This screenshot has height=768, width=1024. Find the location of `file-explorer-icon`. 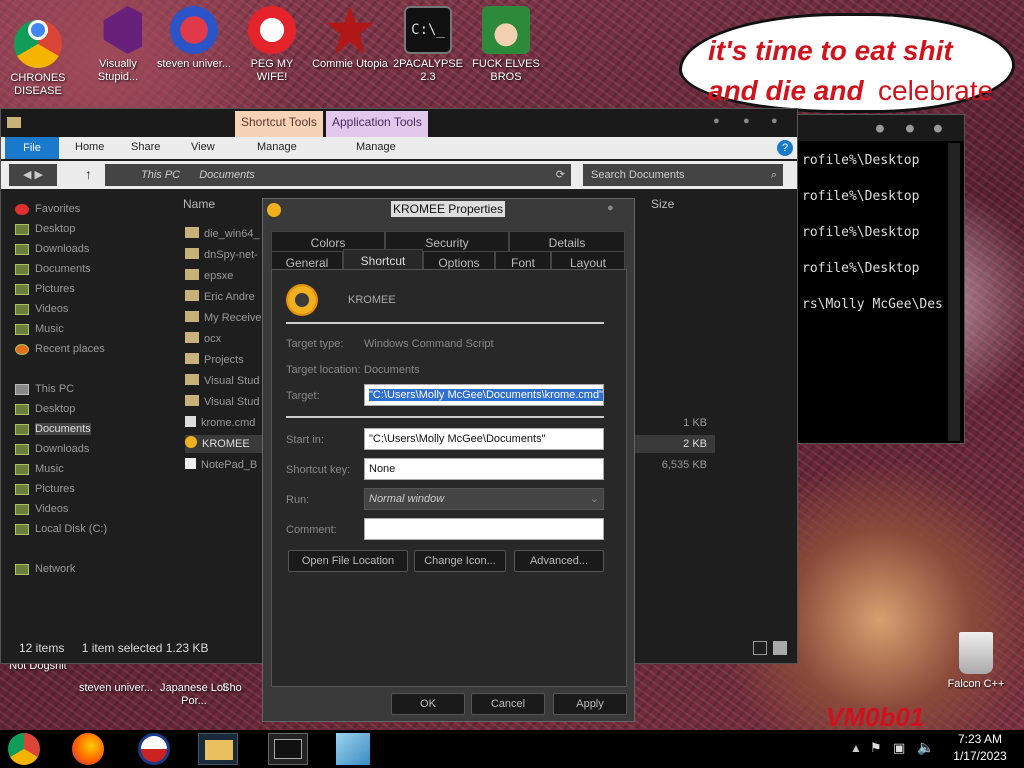

file-explorer-icon is located at coordinates (218, 749).